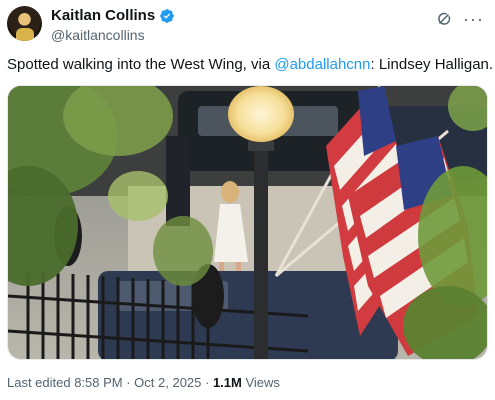  I want to click on tweet-text-before: Spotted walking into the West Wing, via, so click(141, 64).